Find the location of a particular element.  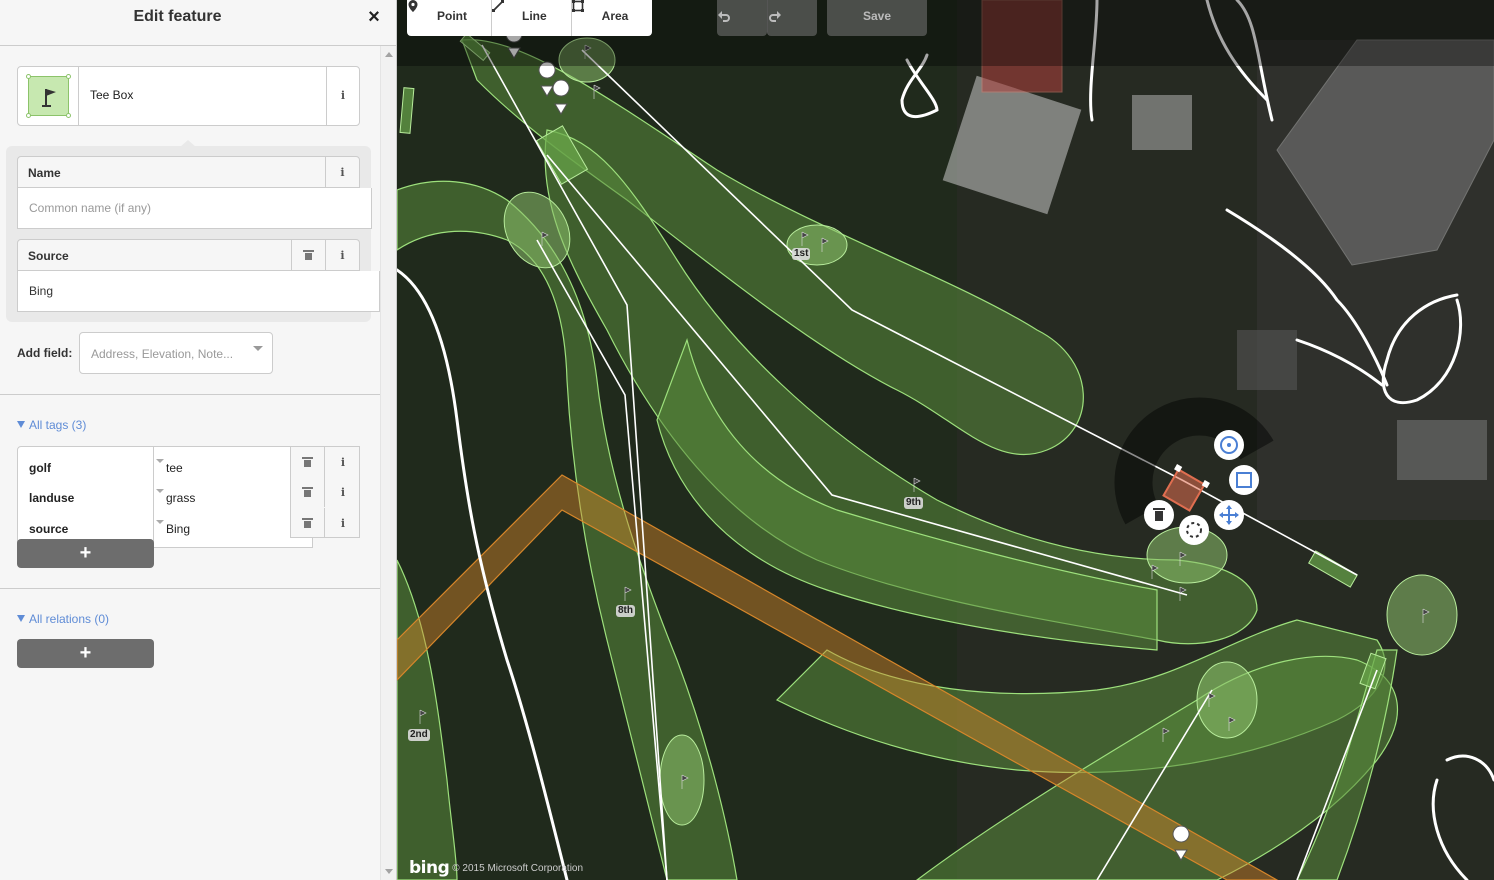

scroll-down-icon is located at coordinates (389, 871).